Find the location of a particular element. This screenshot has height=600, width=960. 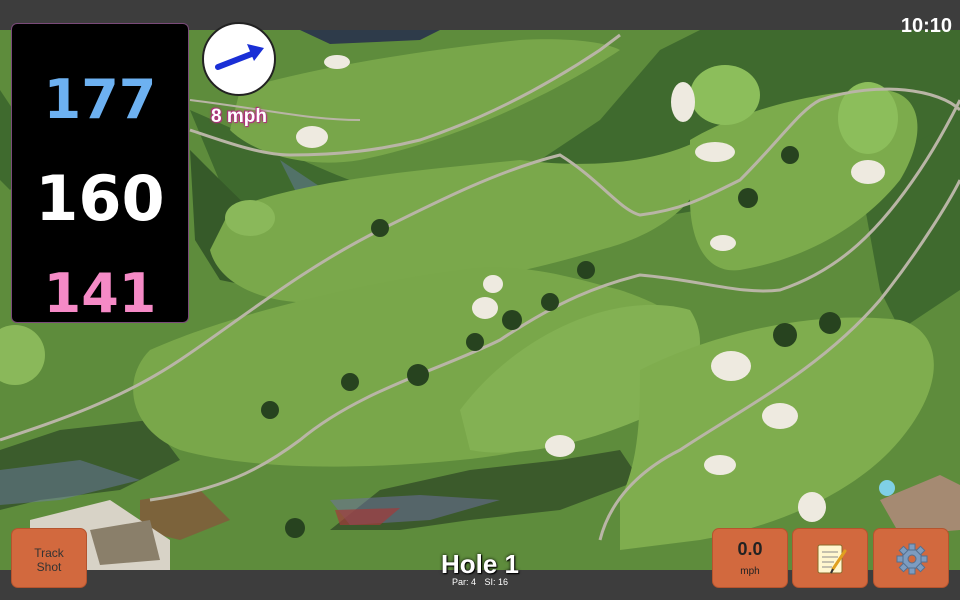

notepad-icon is located at coordinates (832, 559).